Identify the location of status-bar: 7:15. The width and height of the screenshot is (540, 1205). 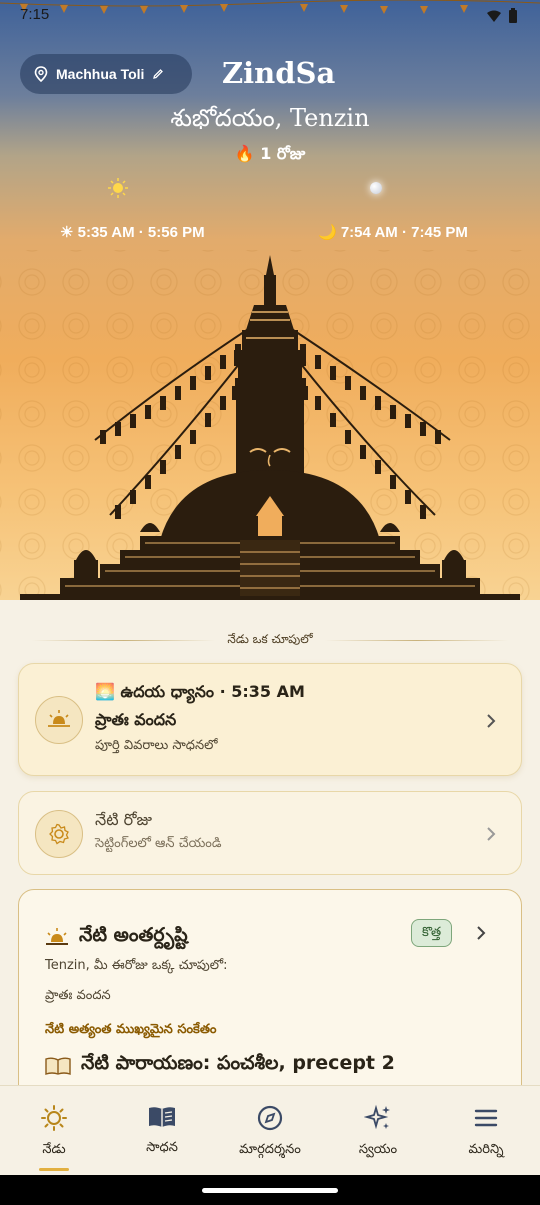
(270, 16).